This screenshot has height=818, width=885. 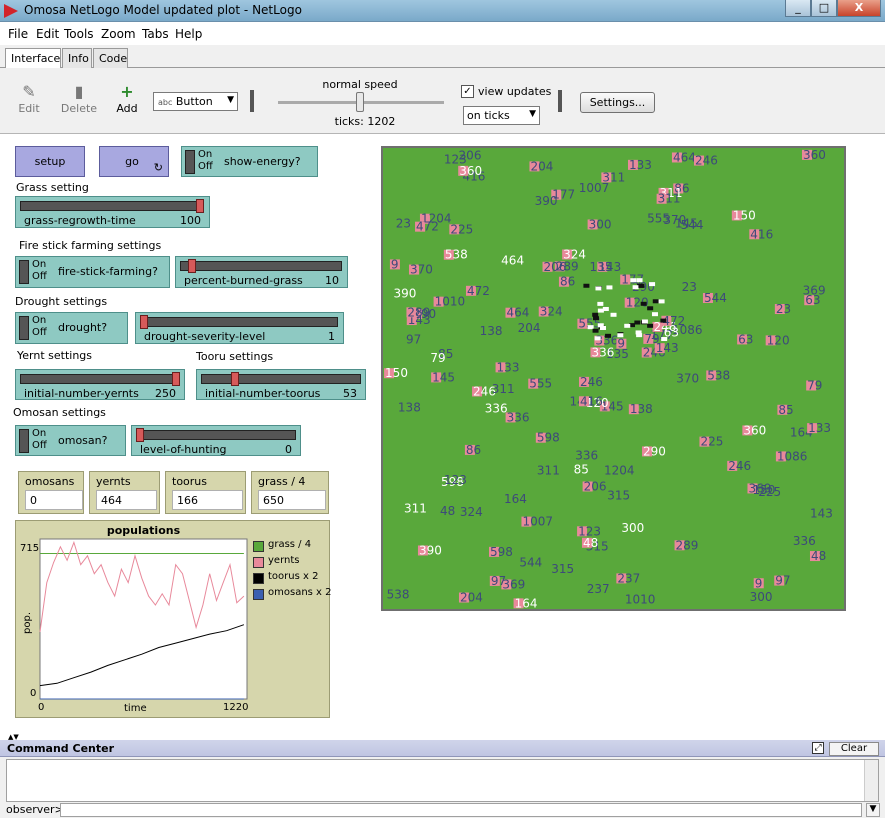 What do you see at coordinates (135, 708) in the screenshot?
I see `plot-x-label: time` at bounding box center [135, 708].